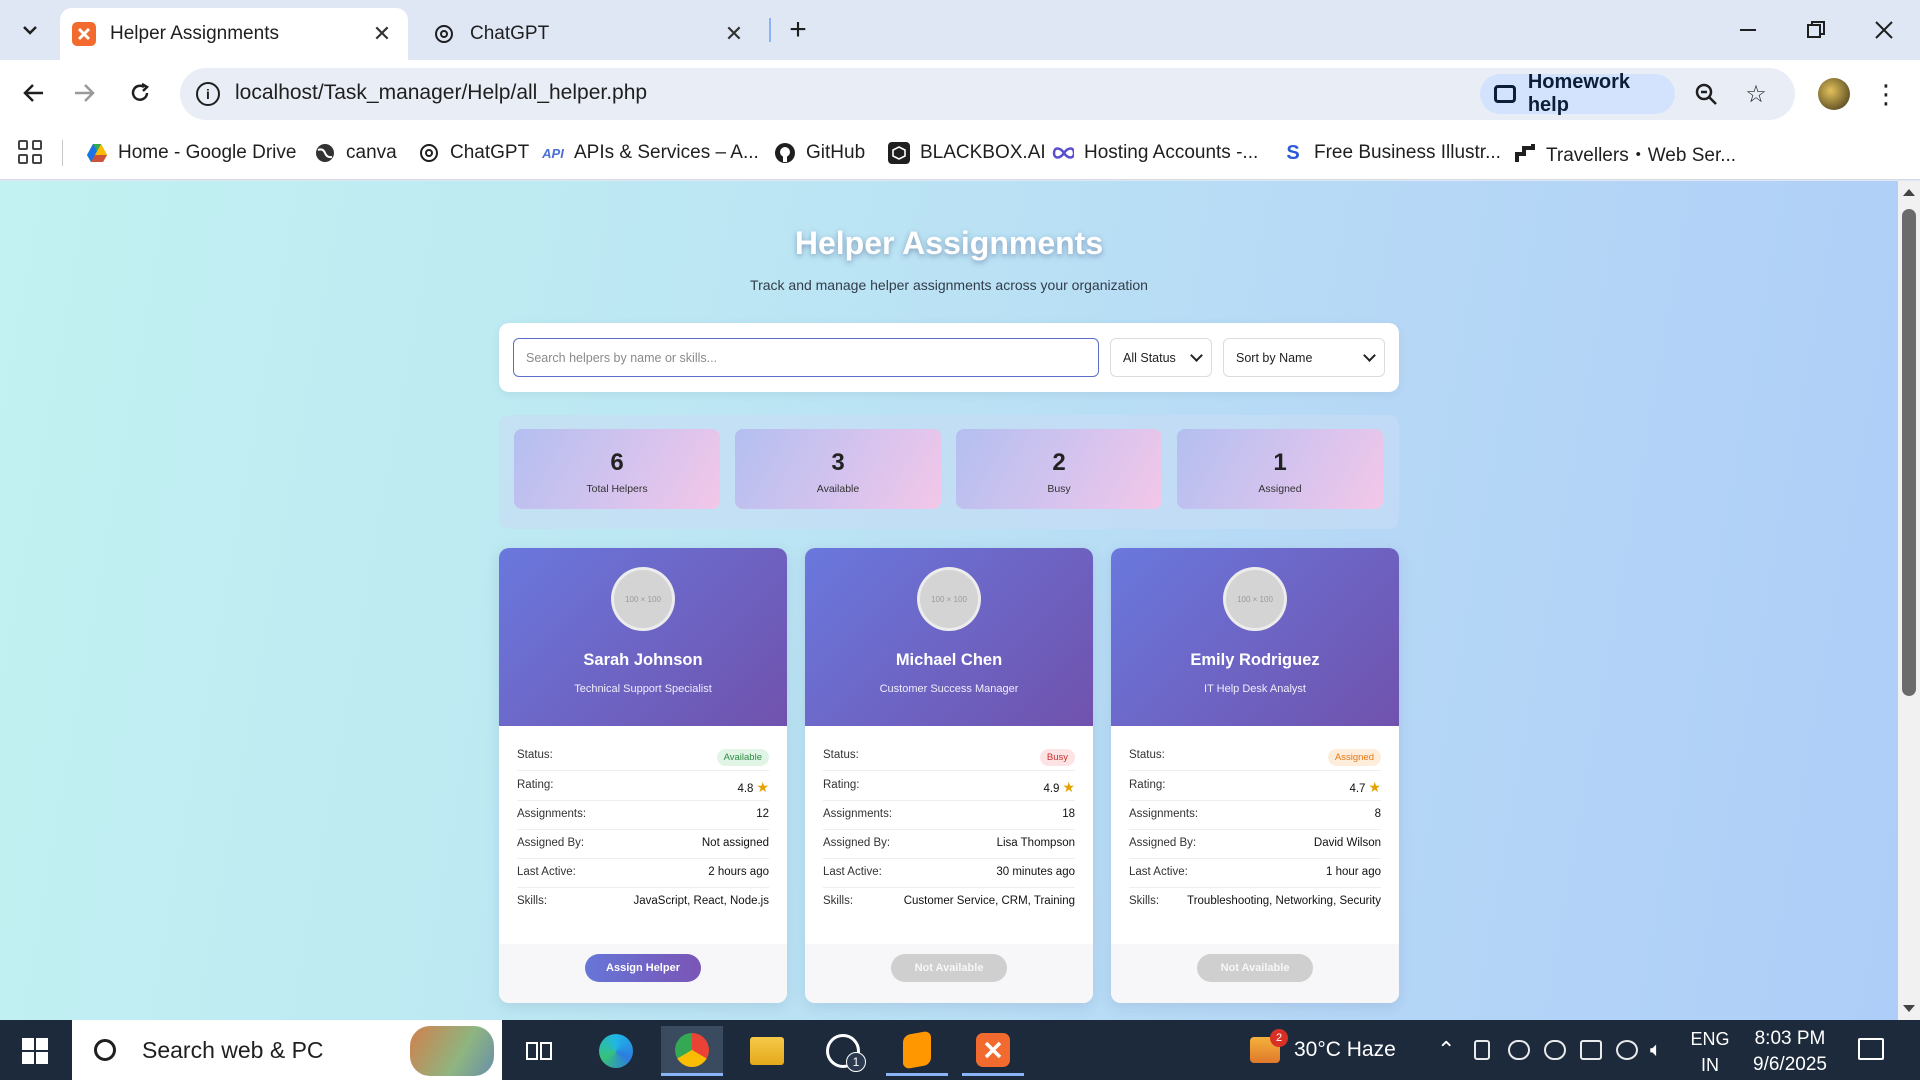 The image size is (1920, 1080). I want to click on helper-search-input, so click(806, 357).